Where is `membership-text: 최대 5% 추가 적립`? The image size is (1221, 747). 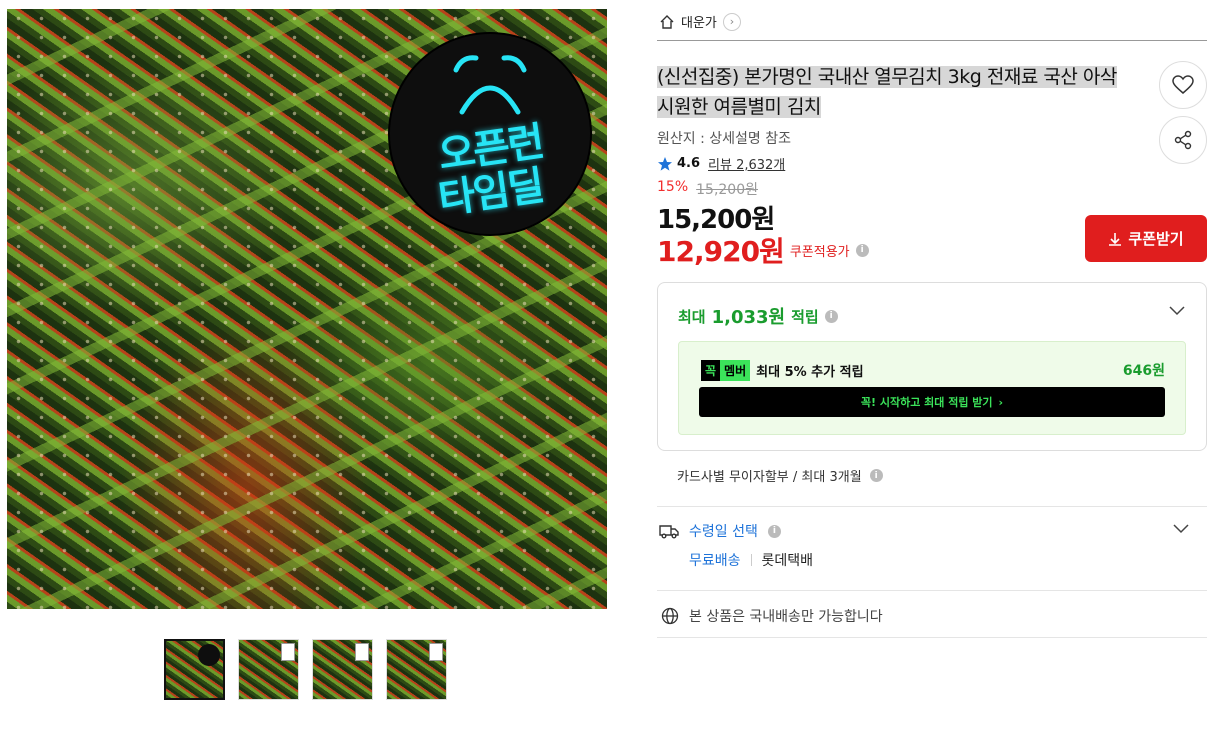 membership-text: 최대 5% 추가 적립 is located at coordinates (810, 372).